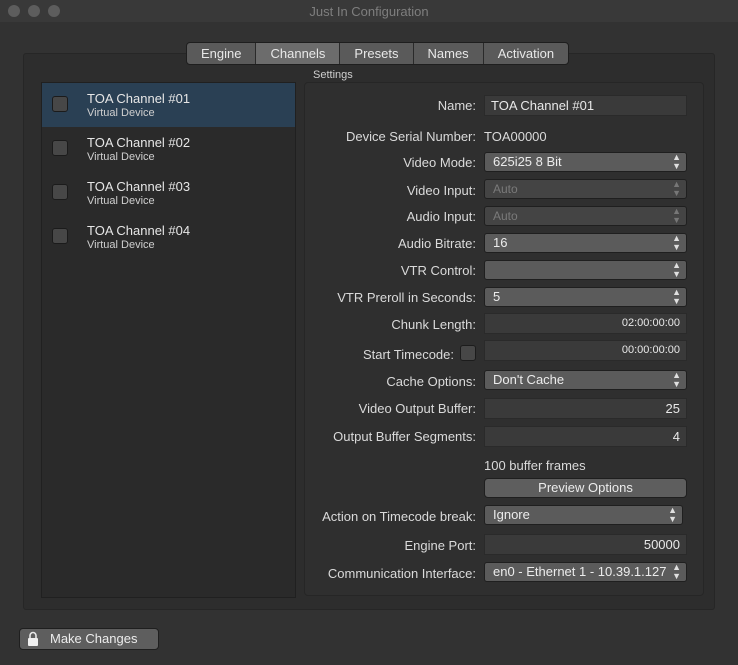 Image resolution: width=738 pixels, height=665 pixels. I want to click on tab-channels: Channels, so click(297, 53).